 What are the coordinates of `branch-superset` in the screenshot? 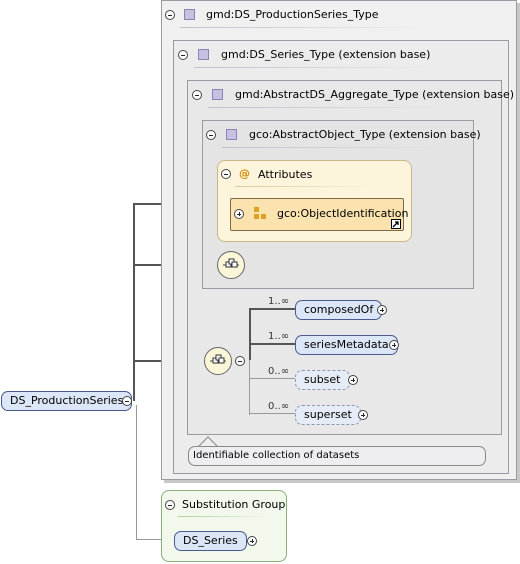 It's located at (272, 413).